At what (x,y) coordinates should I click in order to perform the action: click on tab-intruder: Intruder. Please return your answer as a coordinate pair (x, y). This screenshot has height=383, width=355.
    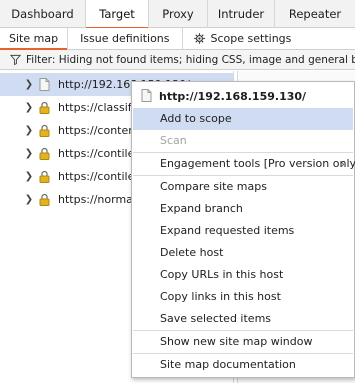
    Looking at the image, I should click on (241, 14).